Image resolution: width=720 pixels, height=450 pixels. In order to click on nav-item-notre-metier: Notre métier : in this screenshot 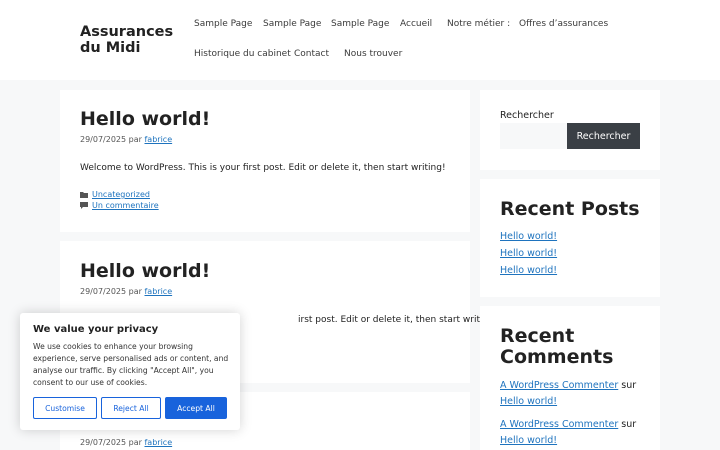, I will do `click(478, 24)`.